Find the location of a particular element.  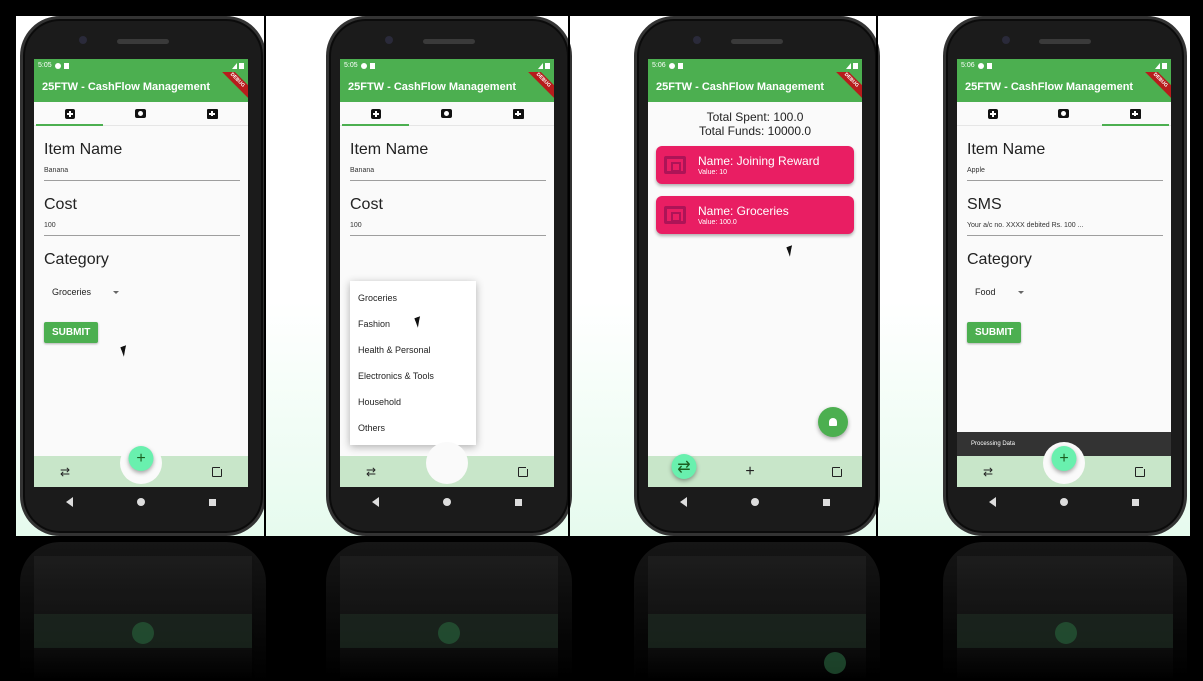

category-dropdown: Groceries is located at coordinates (86, 292).